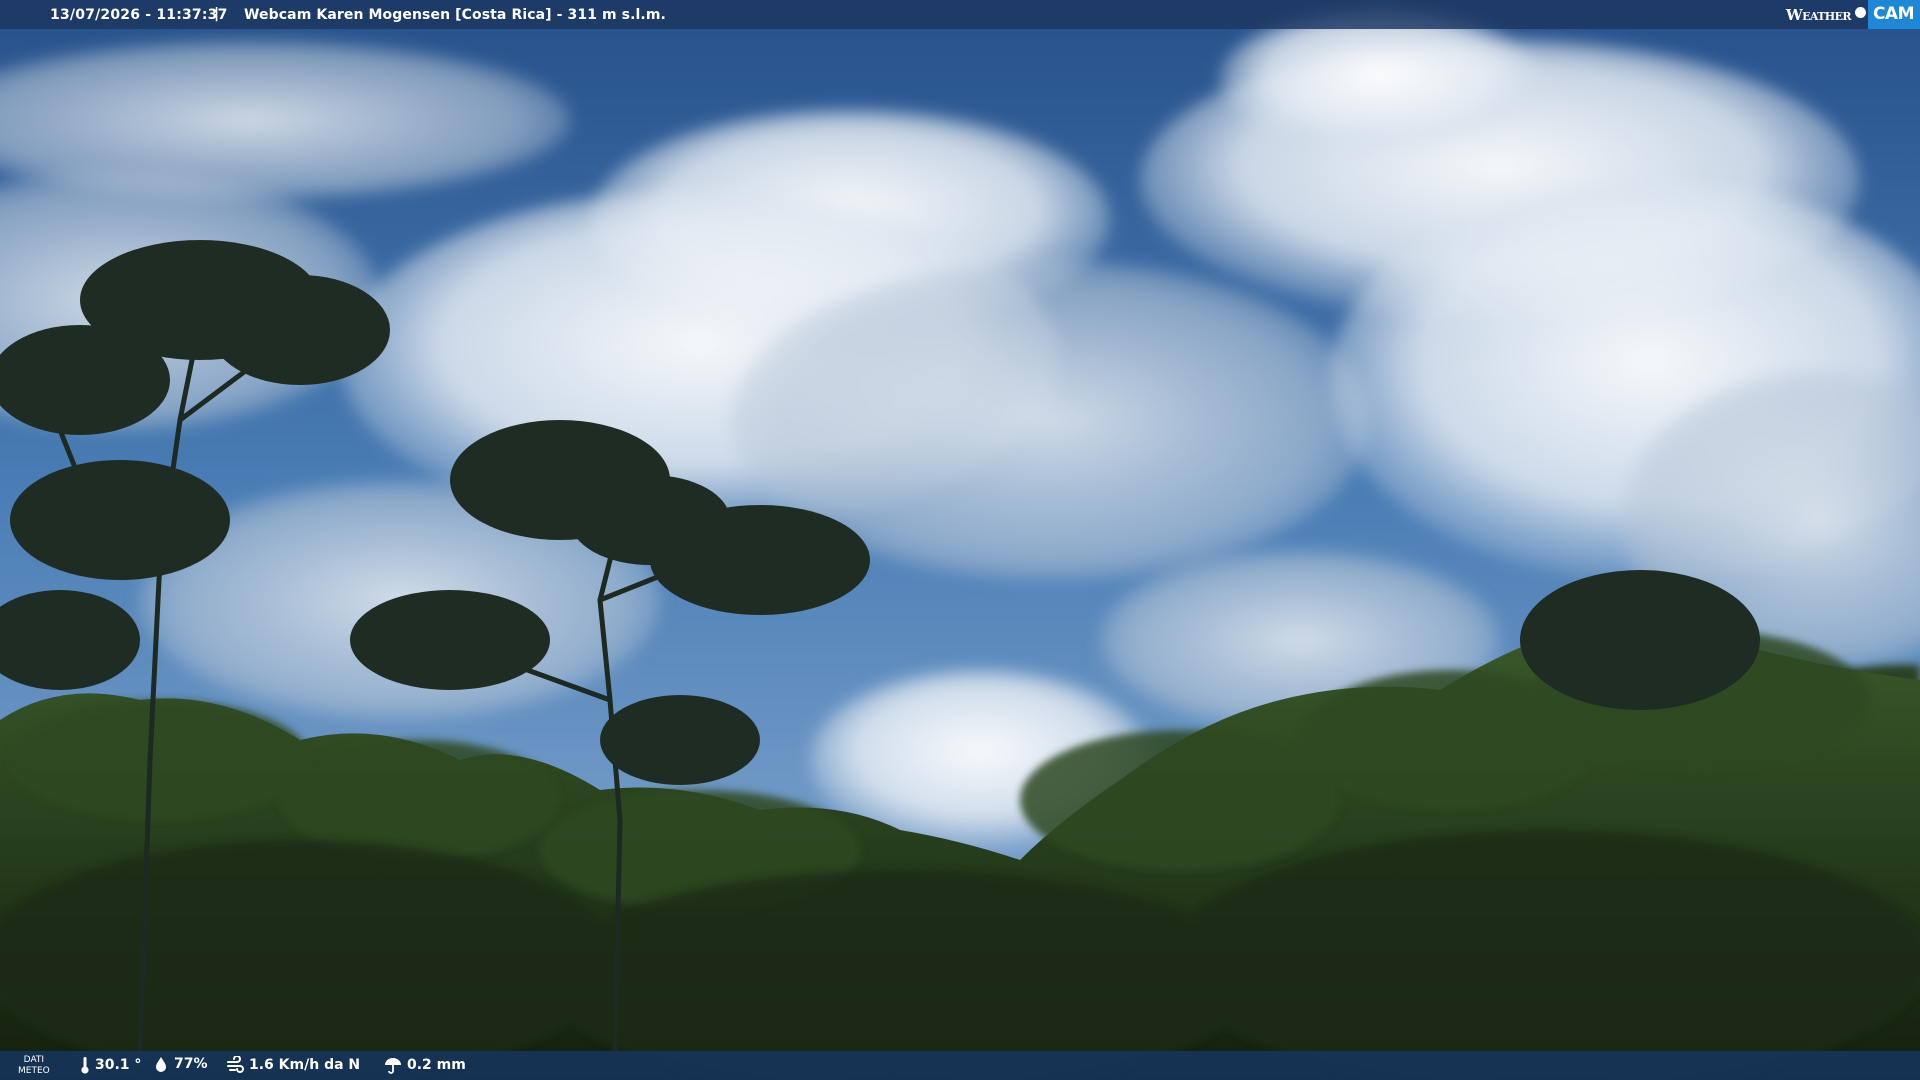 The height and width of the screenshot is (1080, 1920). Describe the element at coordinates (161, 1064) in the screenshot. I see `droplet-icon` at that location.